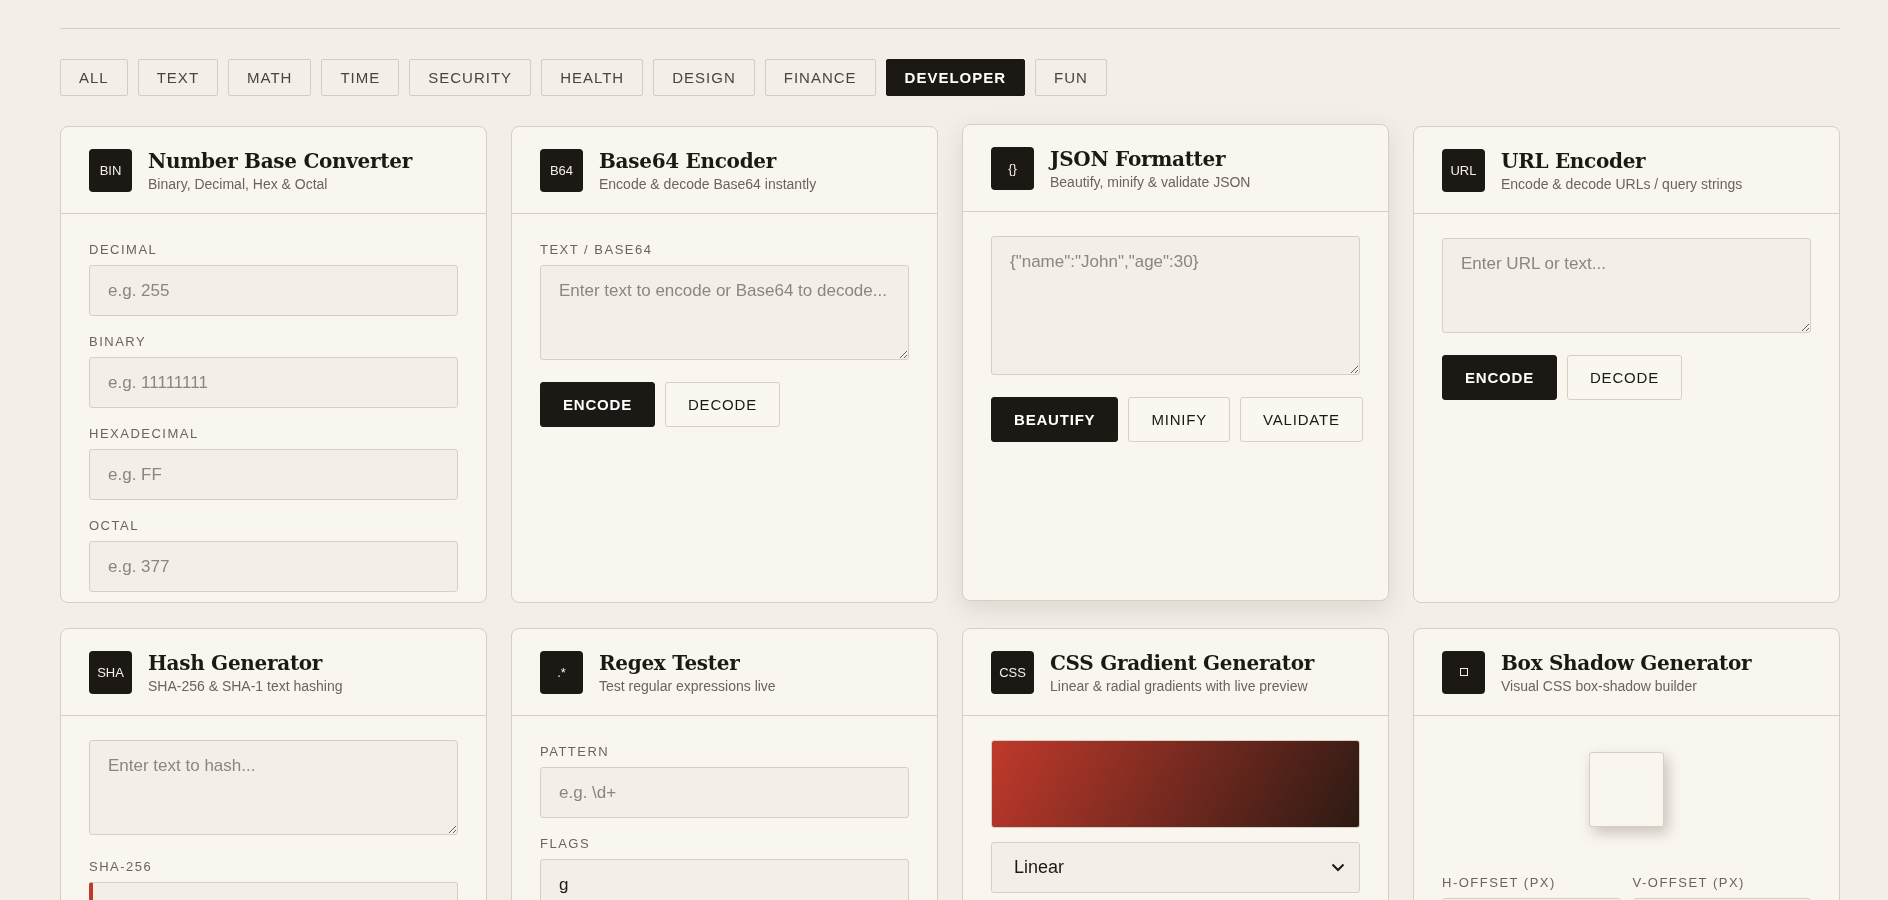  What do you see at coordinates (592, 77) in the screenshot?
I see `category-tab: HEALTH` at bounding box center [592, 77].